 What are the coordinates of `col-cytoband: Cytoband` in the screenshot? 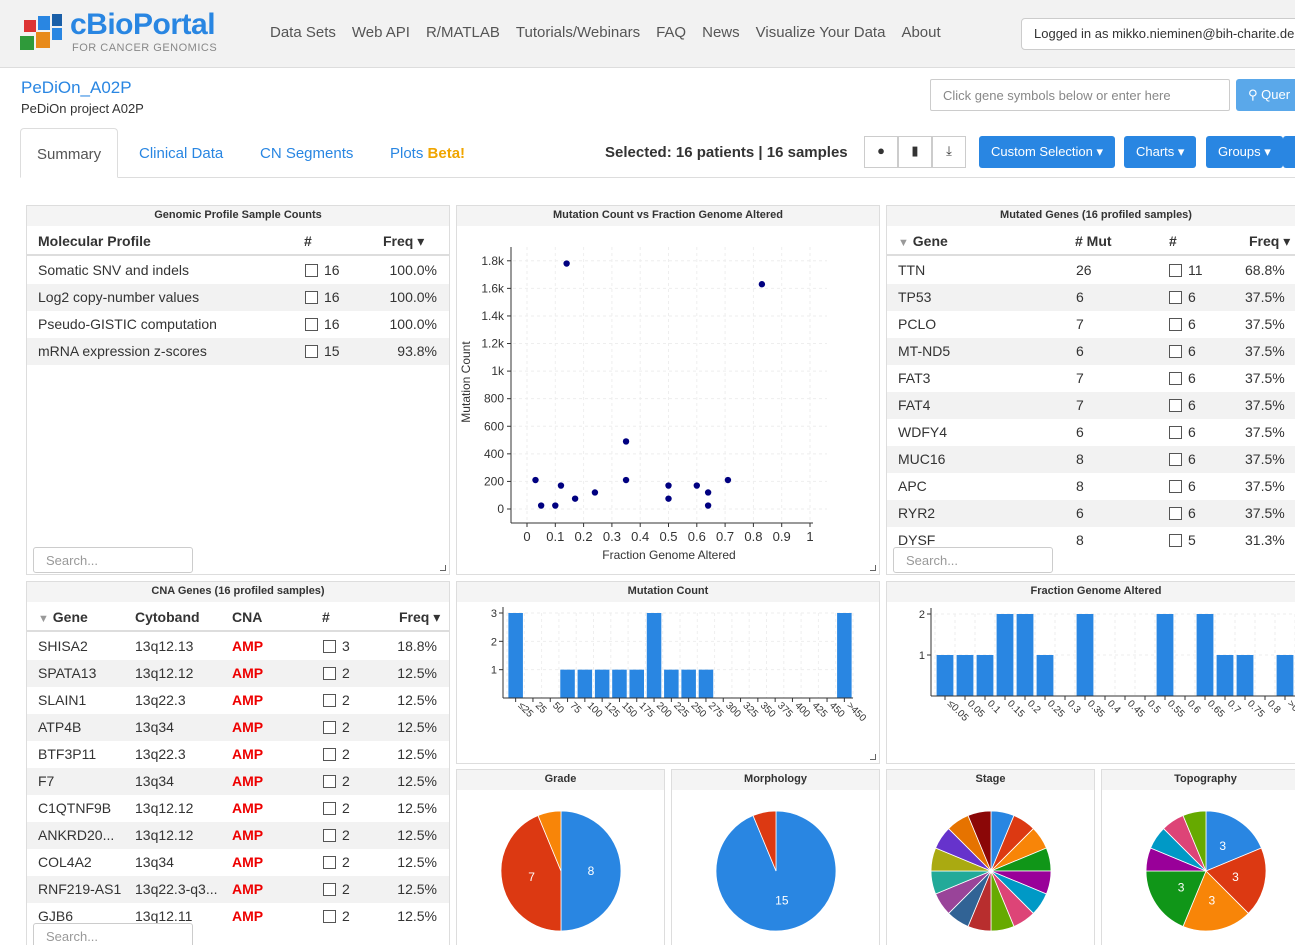 It's located at (167, 617).